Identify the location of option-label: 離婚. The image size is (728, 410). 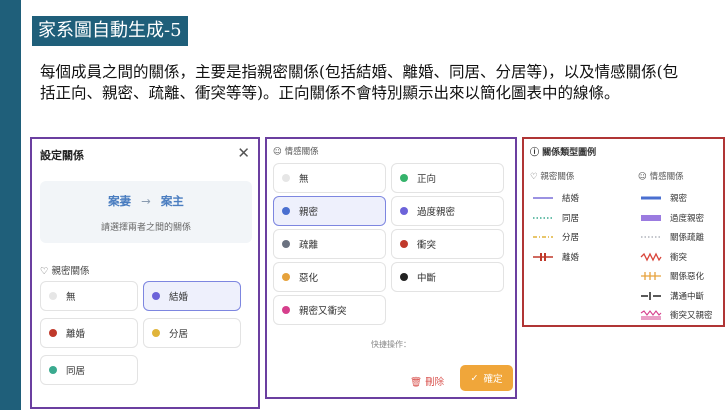
(76, 334).